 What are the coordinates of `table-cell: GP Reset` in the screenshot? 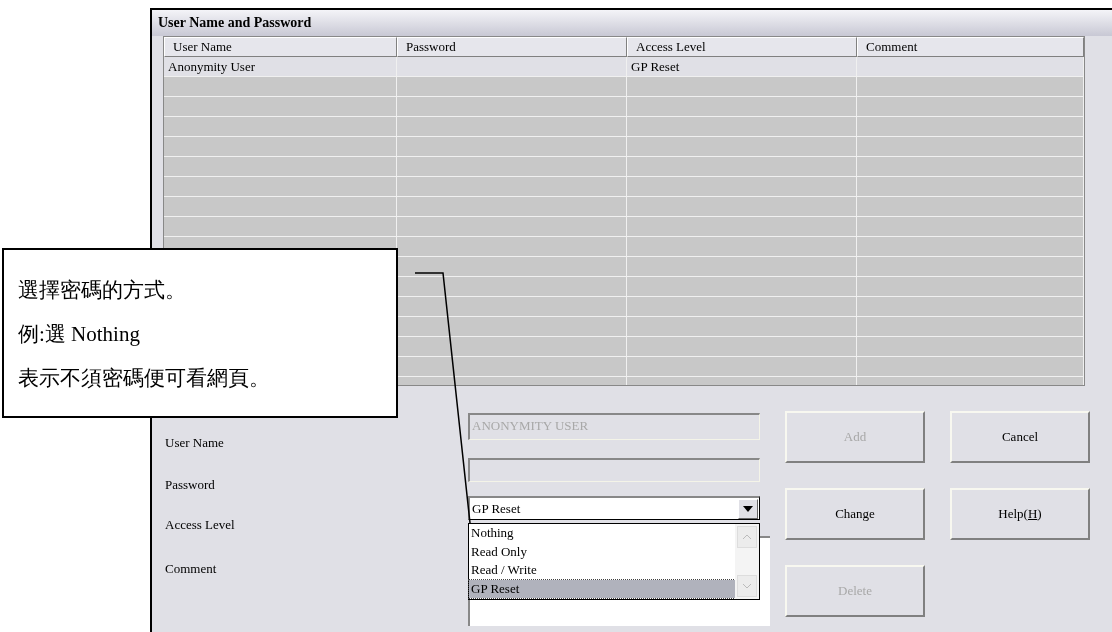 It's located at (655, 66).